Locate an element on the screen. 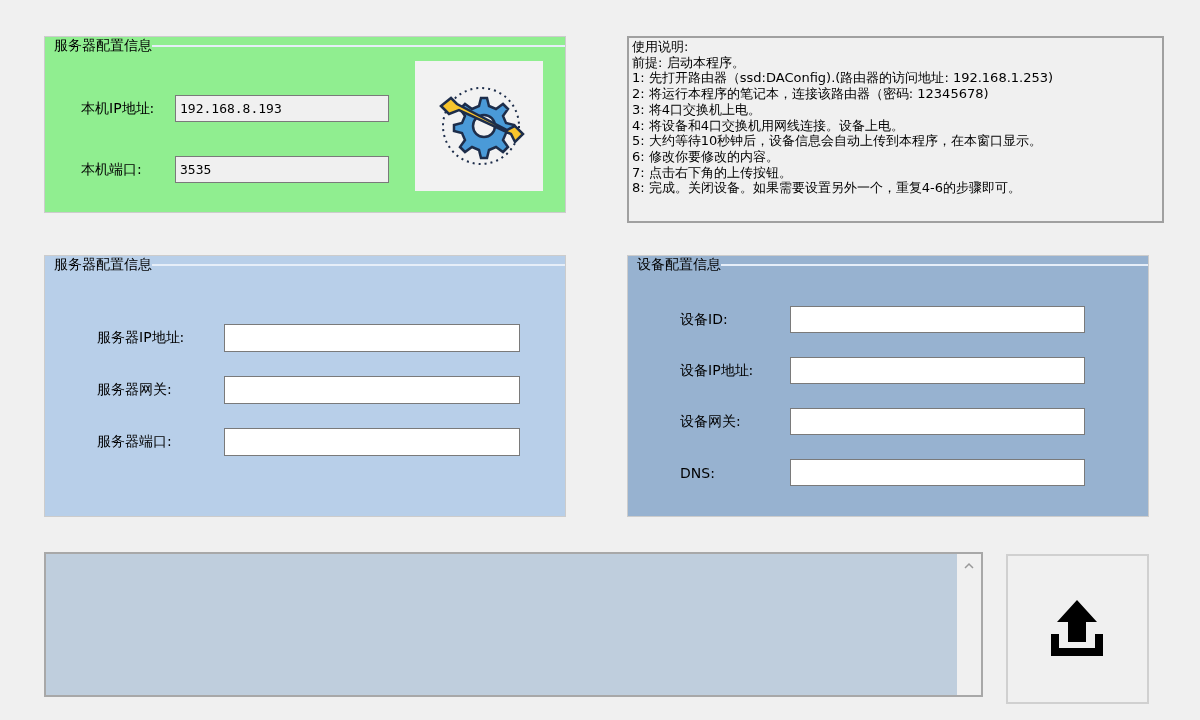 The width and height of the screenshot is (1200, 720). field-label: DNS: is located at coordinates (698, 472).